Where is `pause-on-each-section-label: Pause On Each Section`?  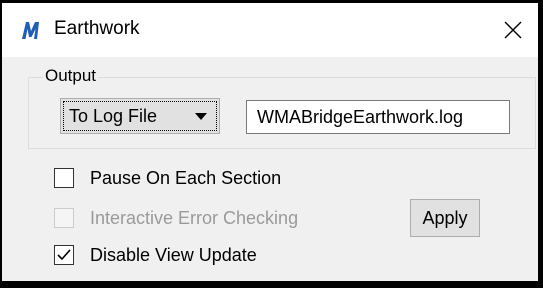
pause-on-each-section-label: Pause On Each Section is located at coordinates (186, 178).